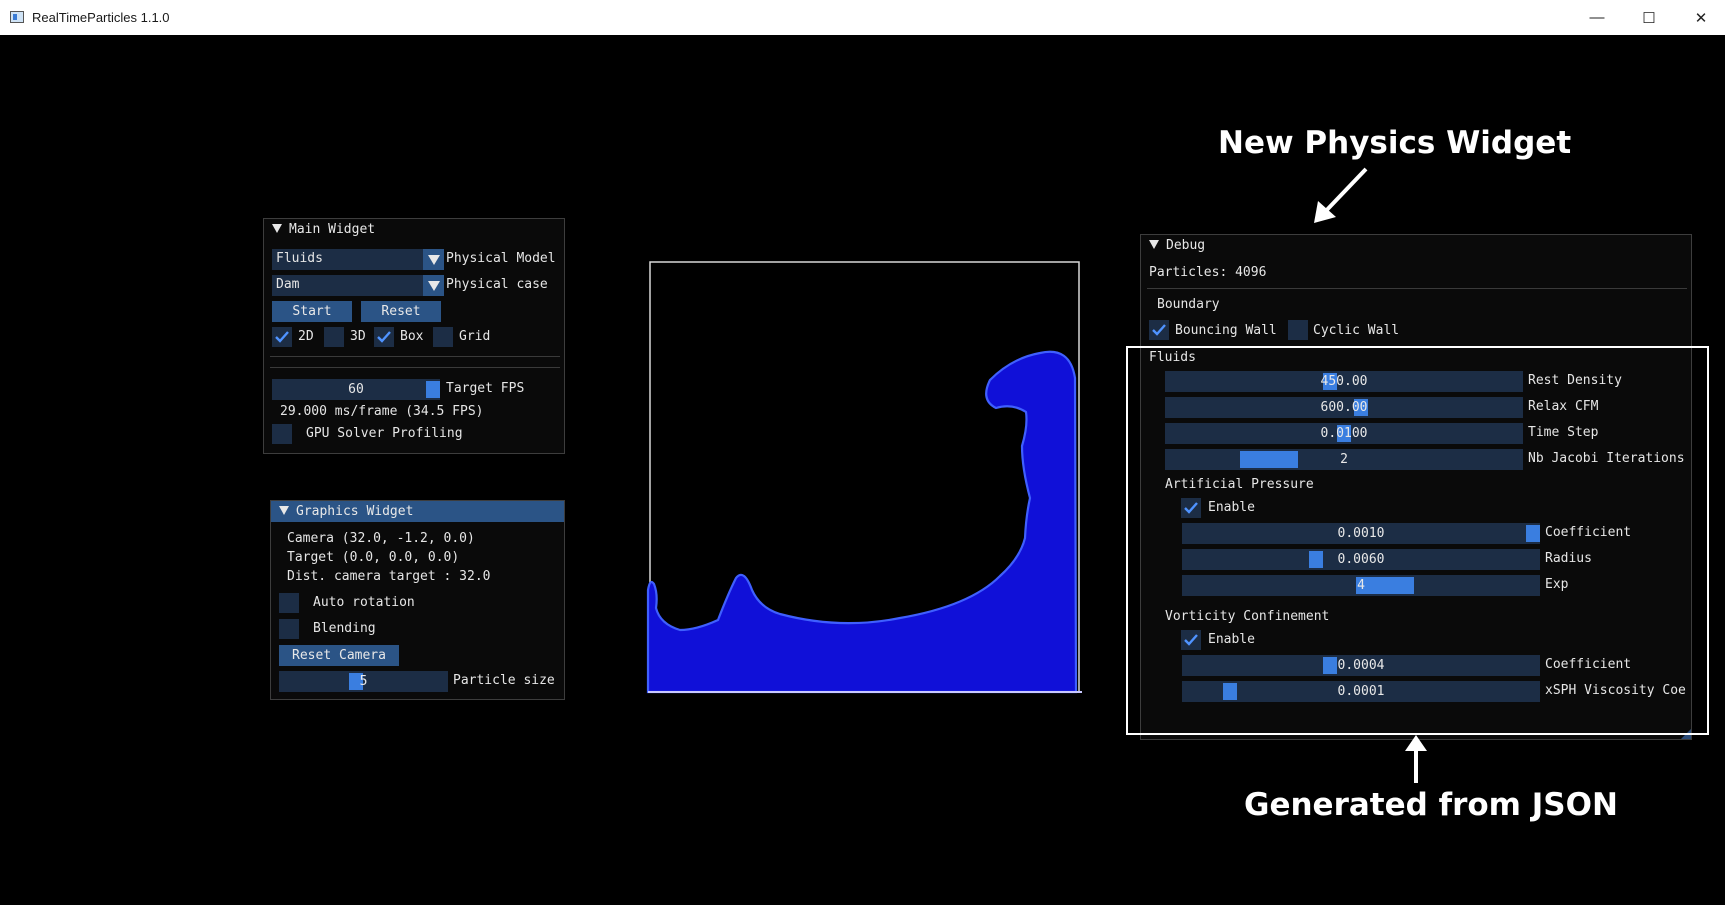 This screenshot has height=905, width=1725. What do you see at coordinates (862, 522) in the screenshot?
I see `fluid-body` at bounding box center [862, 522].